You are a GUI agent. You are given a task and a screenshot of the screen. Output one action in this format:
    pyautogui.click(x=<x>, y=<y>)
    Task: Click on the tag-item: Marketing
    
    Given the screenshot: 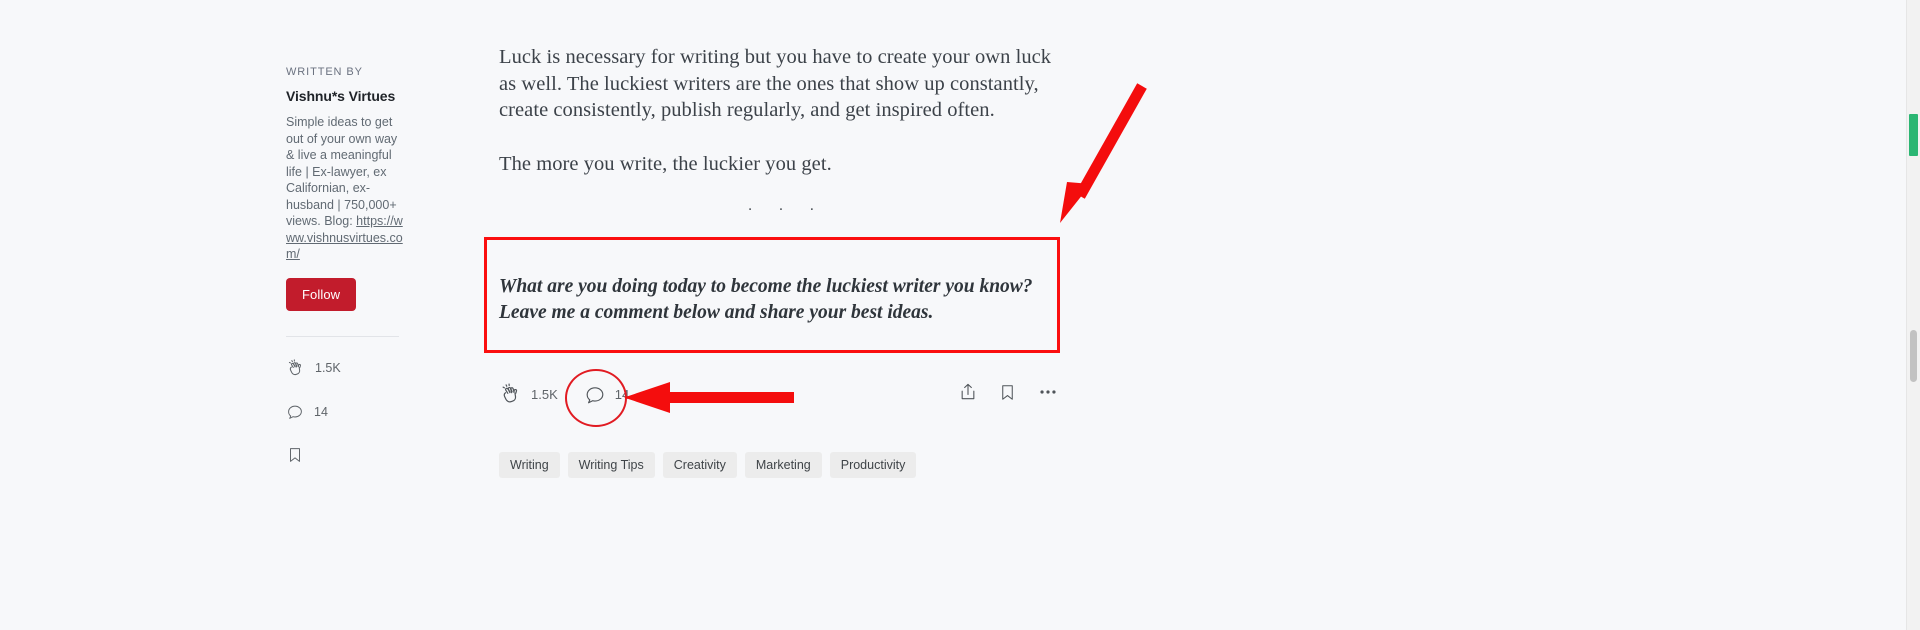 What is the action you would take?
    pyautogui.click(x=783, y=465)
    